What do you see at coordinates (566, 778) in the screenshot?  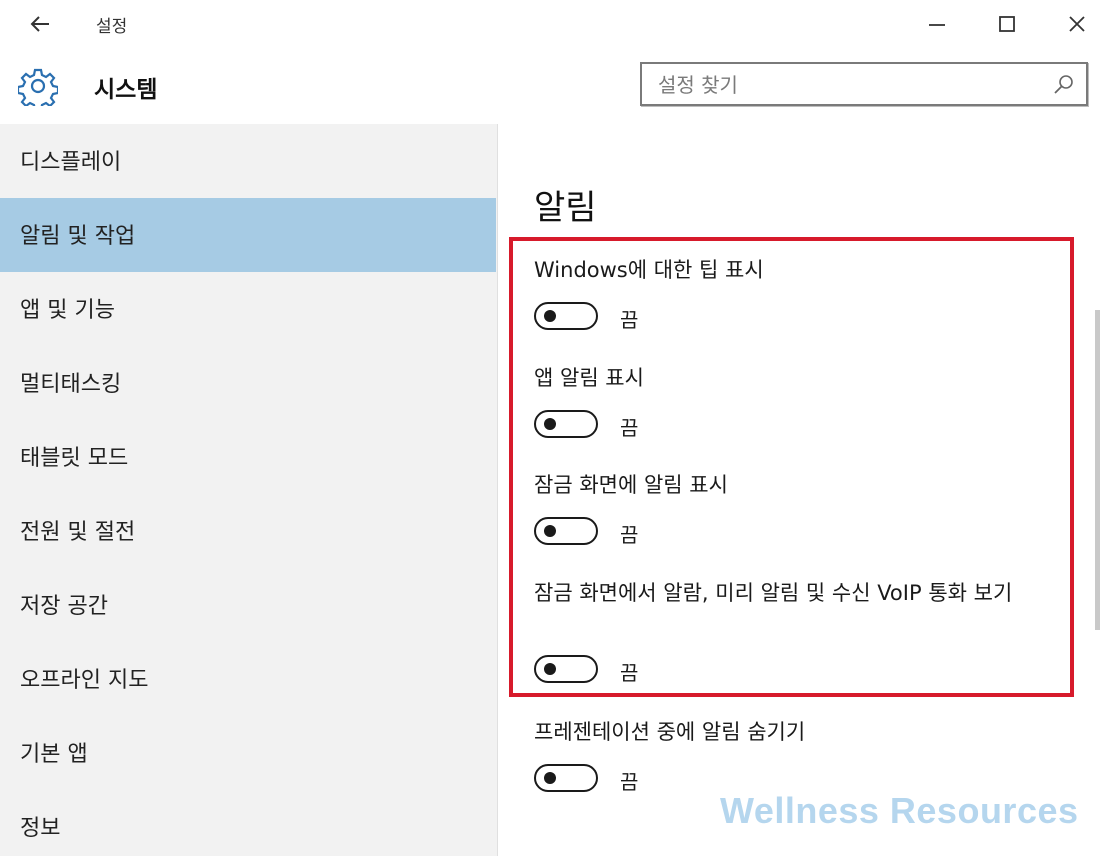 I see `toggle-hide-during-presentation` at bounding box center [566, 778].